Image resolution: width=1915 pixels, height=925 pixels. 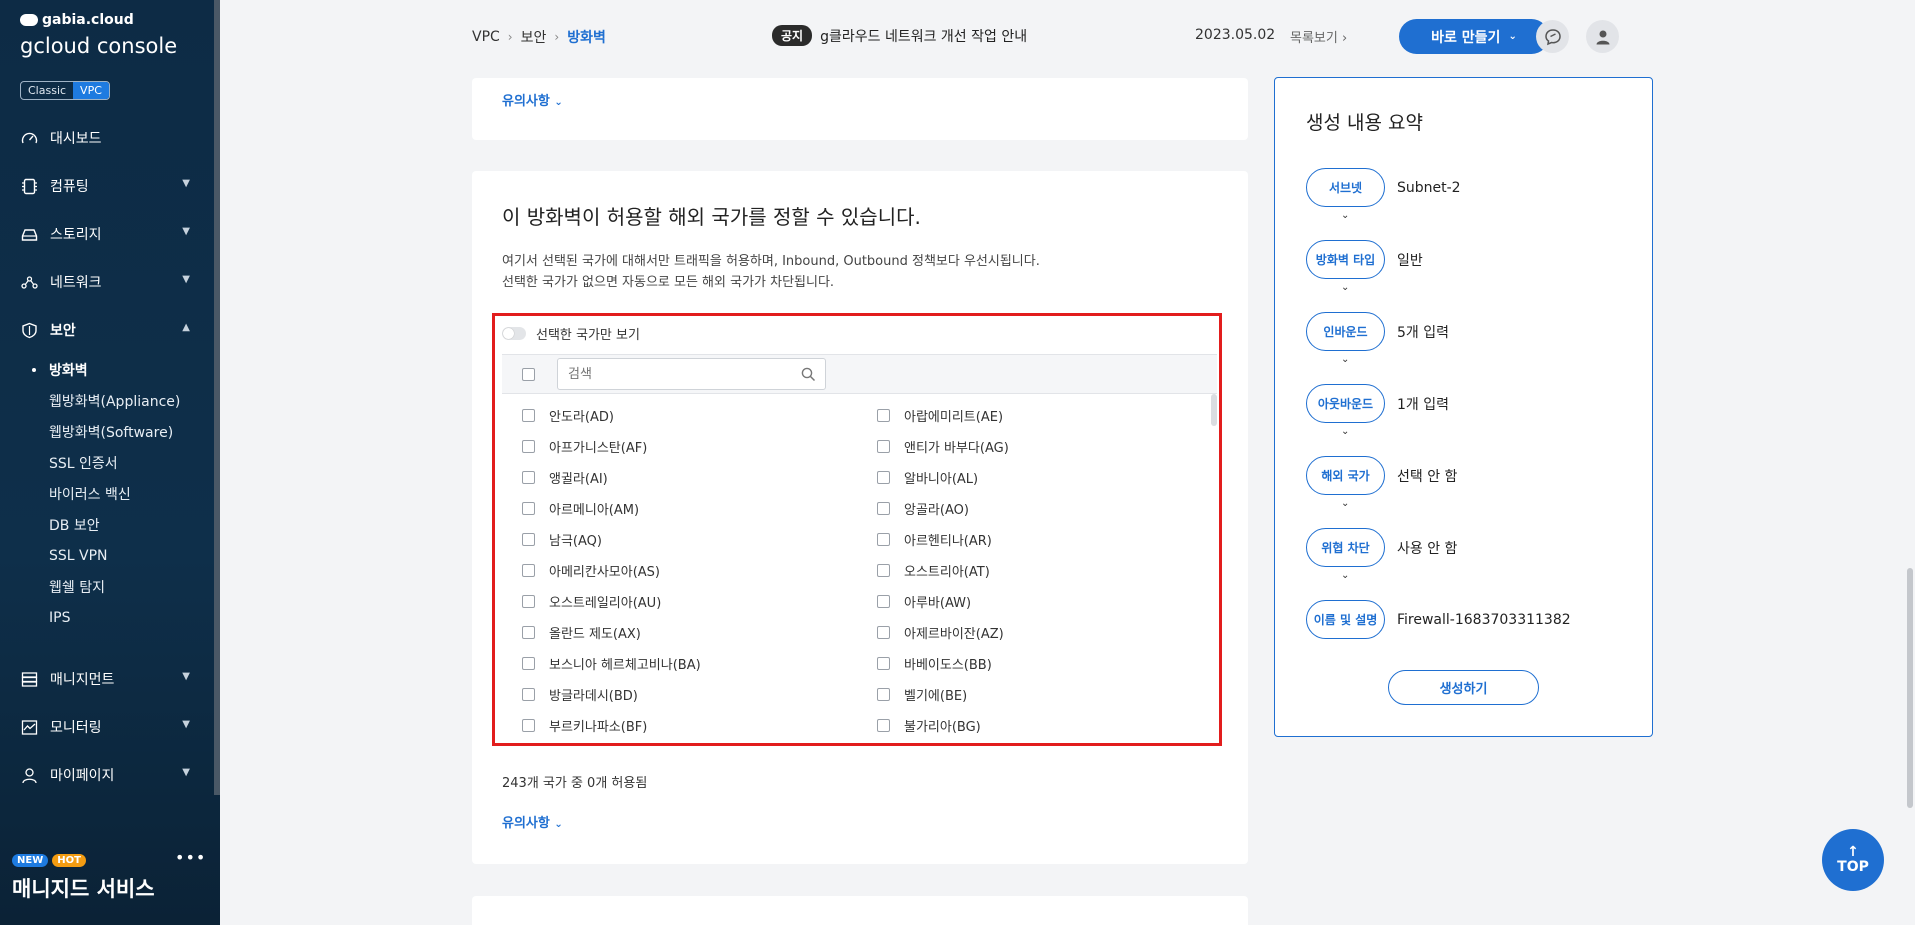 What do you see at coordinates (923, 36) in the screenshot?
I see `notice-text: g클라우드 네트워크 개선 작업 안내` at bounding box center [923, 36].